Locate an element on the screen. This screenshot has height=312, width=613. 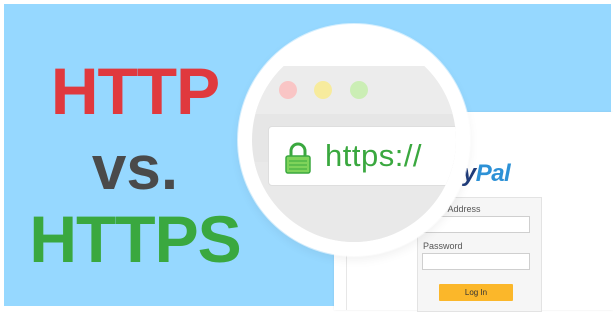
address-bar: https:// is located at coordinates (362, 156).